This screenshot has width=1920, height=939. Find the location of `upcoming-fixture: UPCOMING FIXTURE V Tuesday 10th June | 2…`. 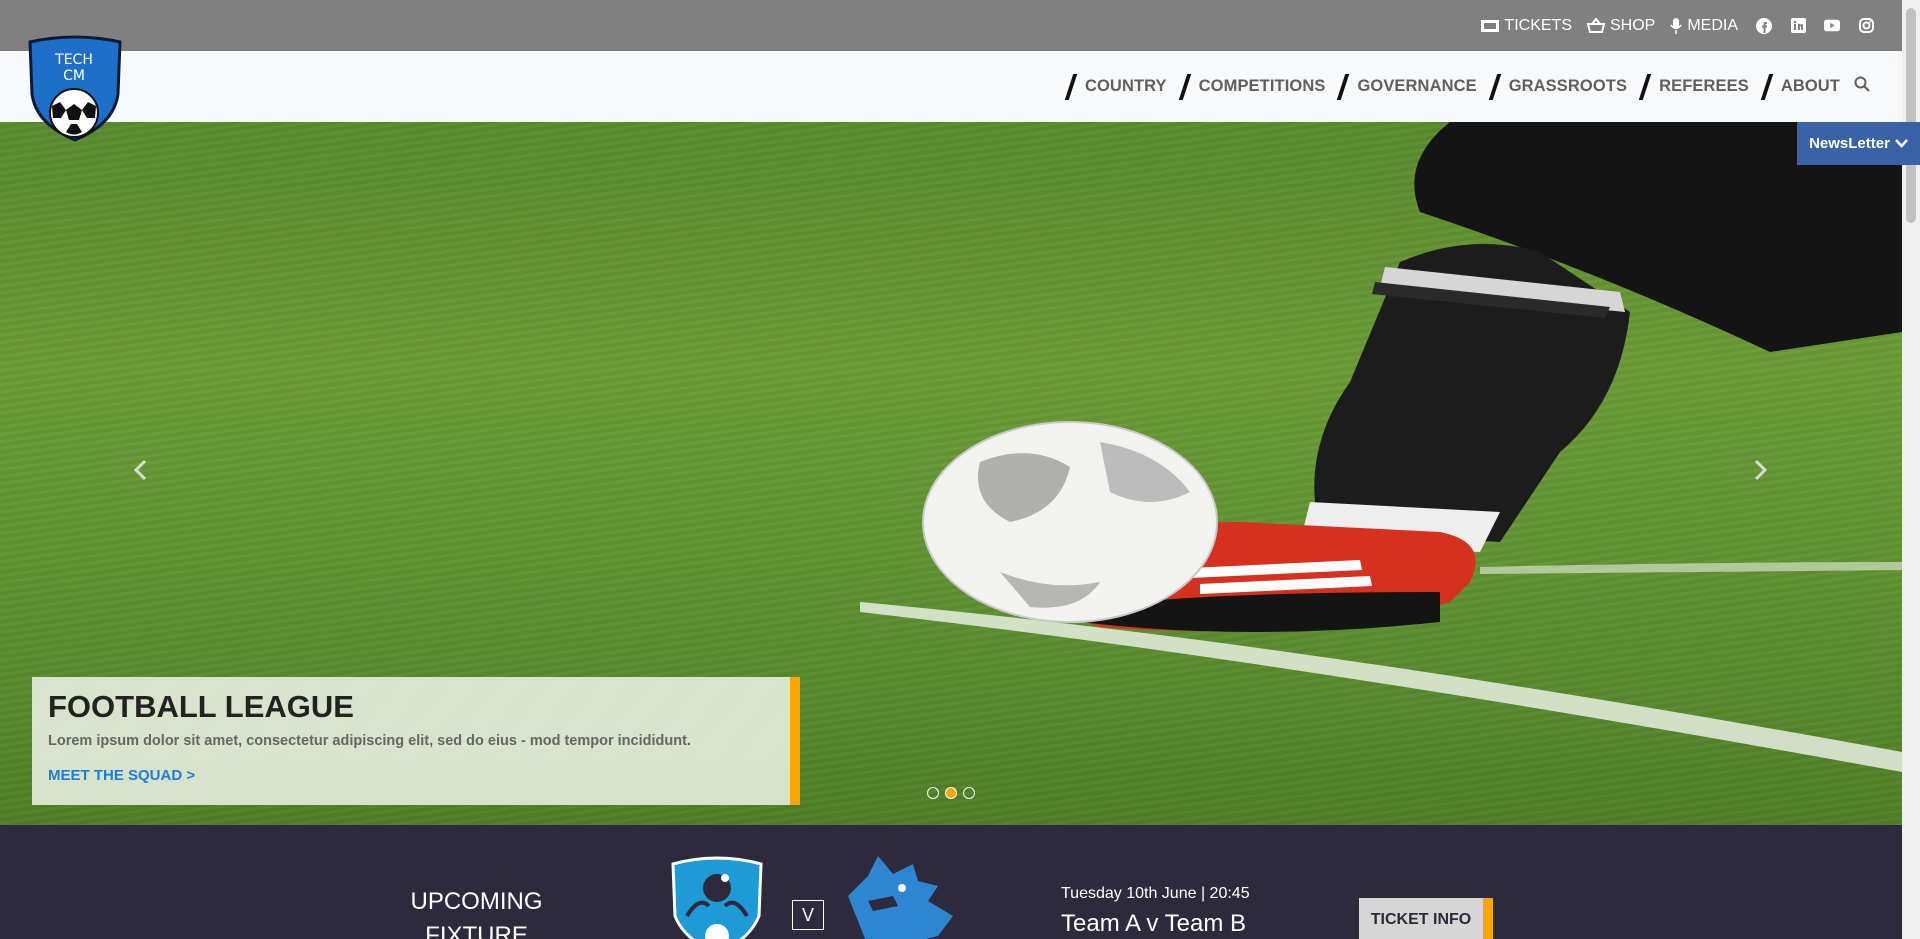

upcoming-fixture: UPCOMING FIXTURE V Tuesday 10th June | 2… is located at coordinates (951, 882).